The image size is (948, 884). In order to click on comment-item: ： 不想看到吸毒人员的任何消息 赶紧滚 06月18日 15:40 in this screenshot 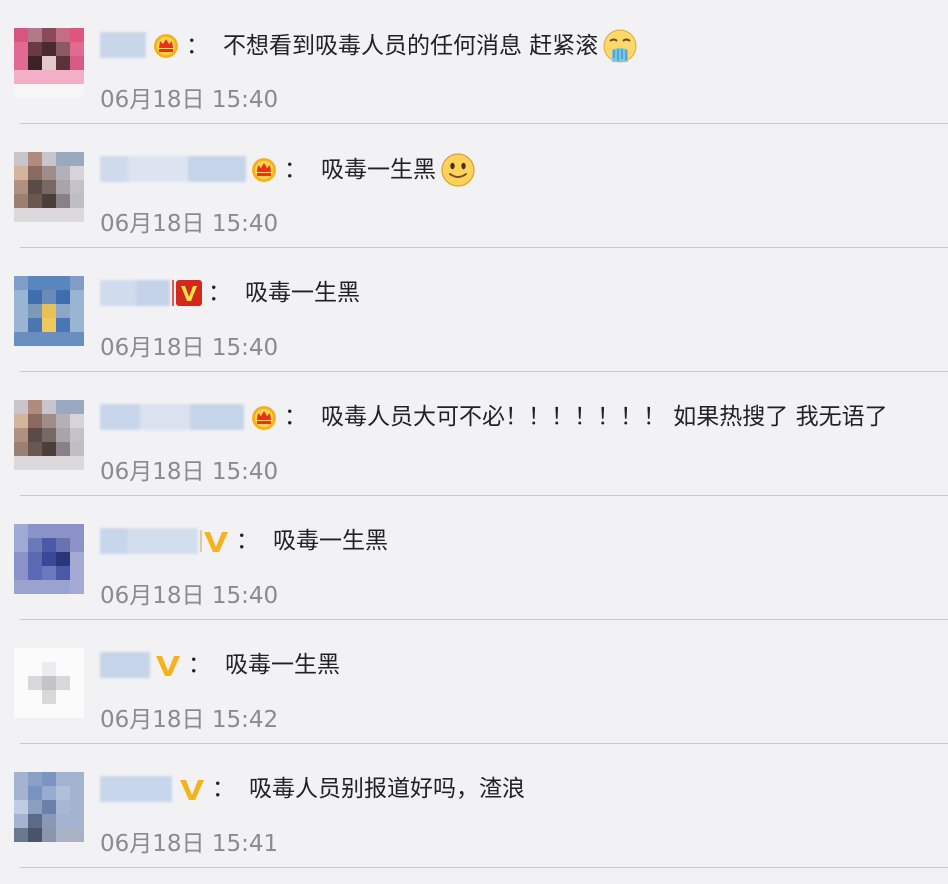, I will do `click(474, 62)`.